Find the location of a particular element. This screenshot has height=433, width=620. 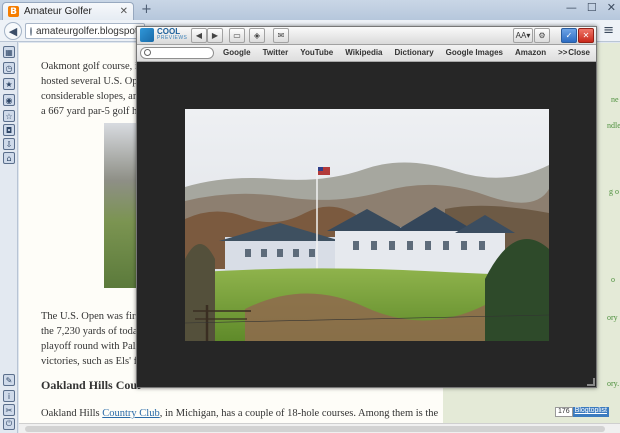

link-wikipedia: Wikipedia is located at coordinates (363, 52).